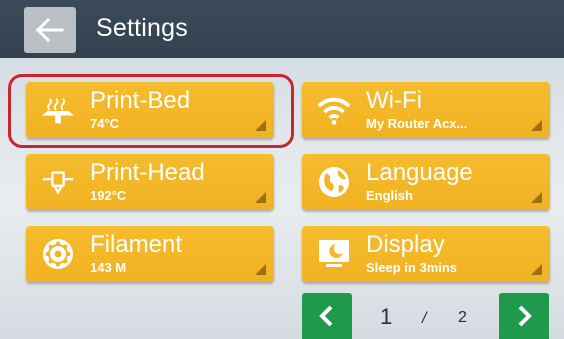  I want to click on back-button, so click(50, 30).